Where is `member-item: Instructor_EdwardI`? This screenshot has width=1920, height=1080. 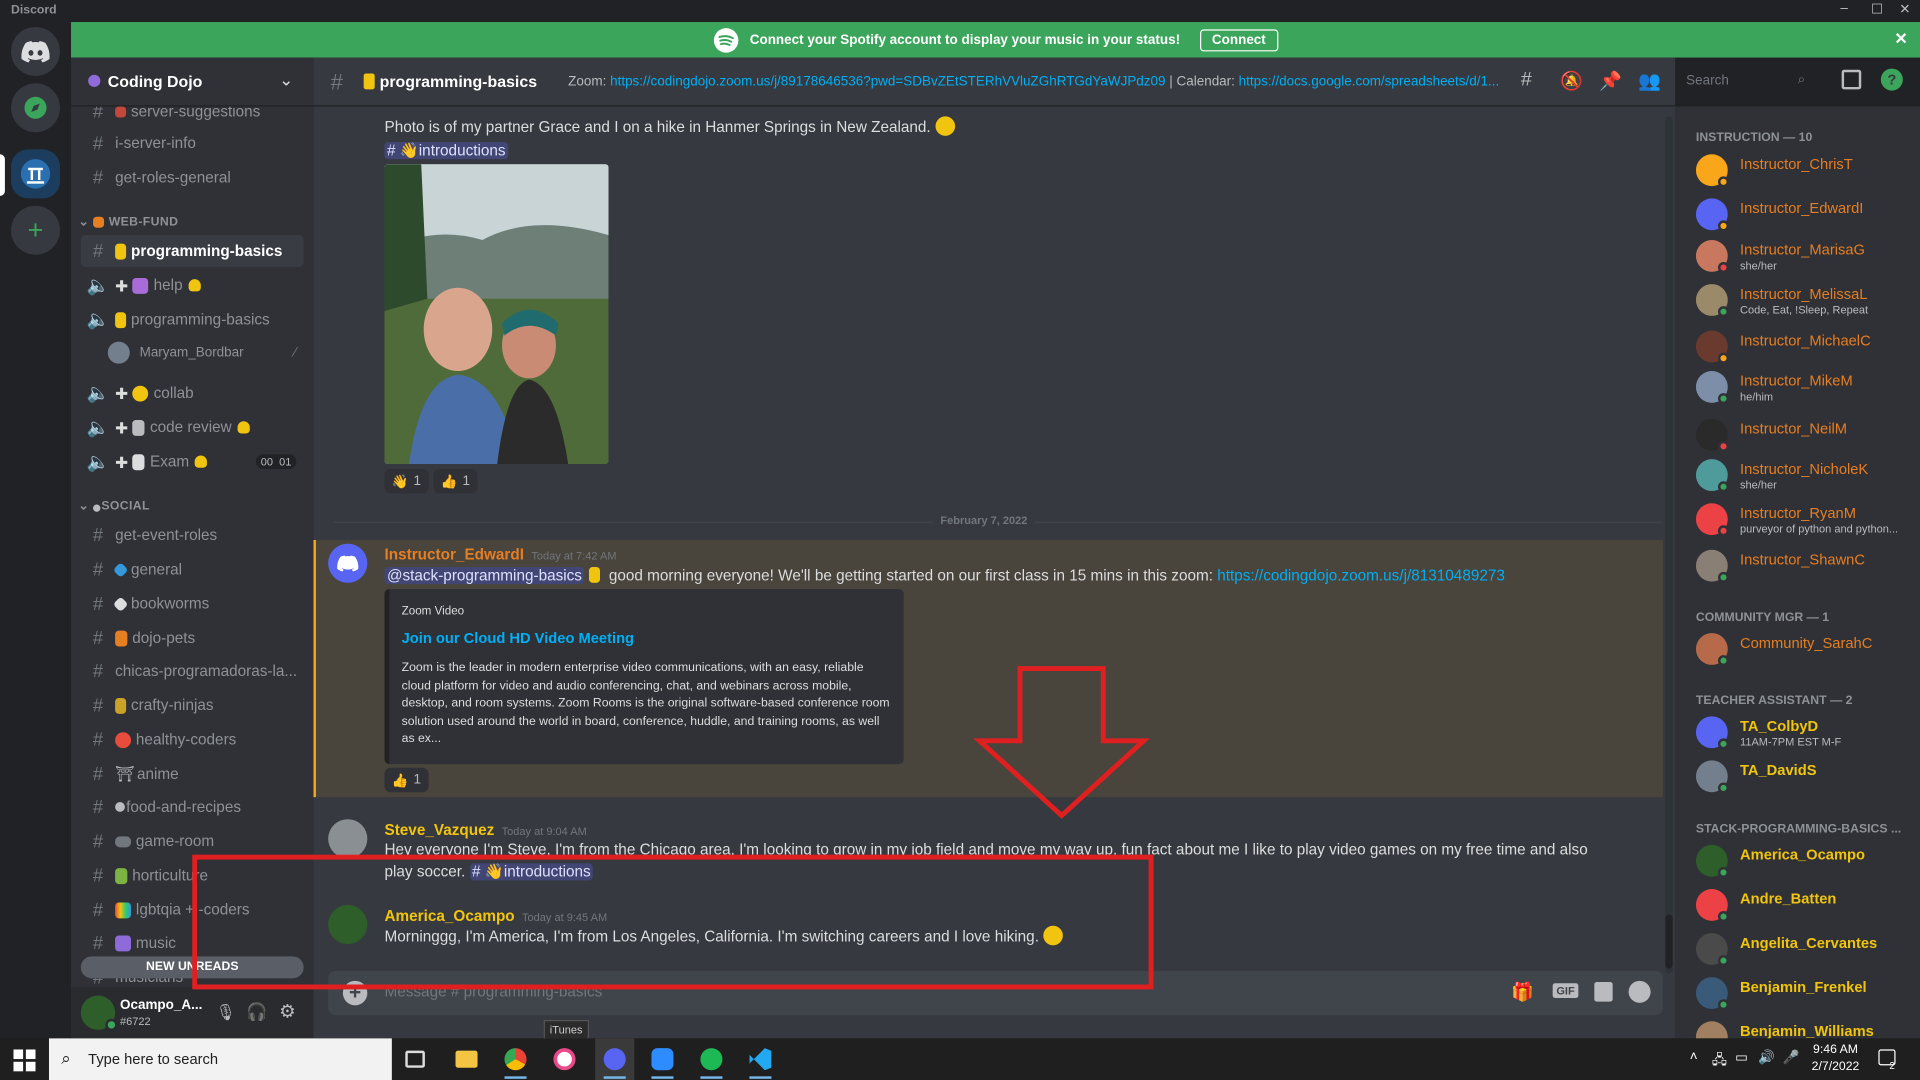 member-item: Instructor_EdwardI is located at coordinates (1805, 218).